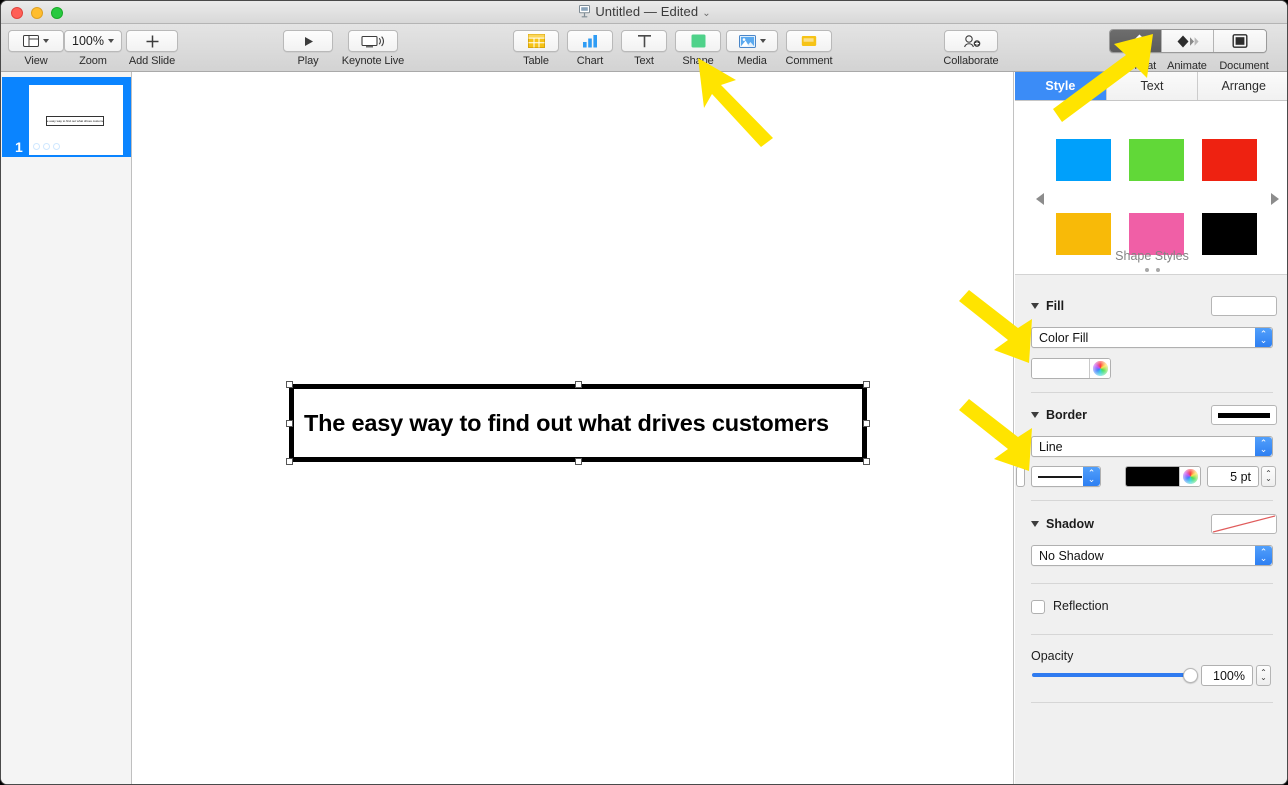 Image resolution: width=1288 pixels, height=785 pixels. Describe the element at coordinates (36, 41) in the screenshot. I see `view-button` at that location.